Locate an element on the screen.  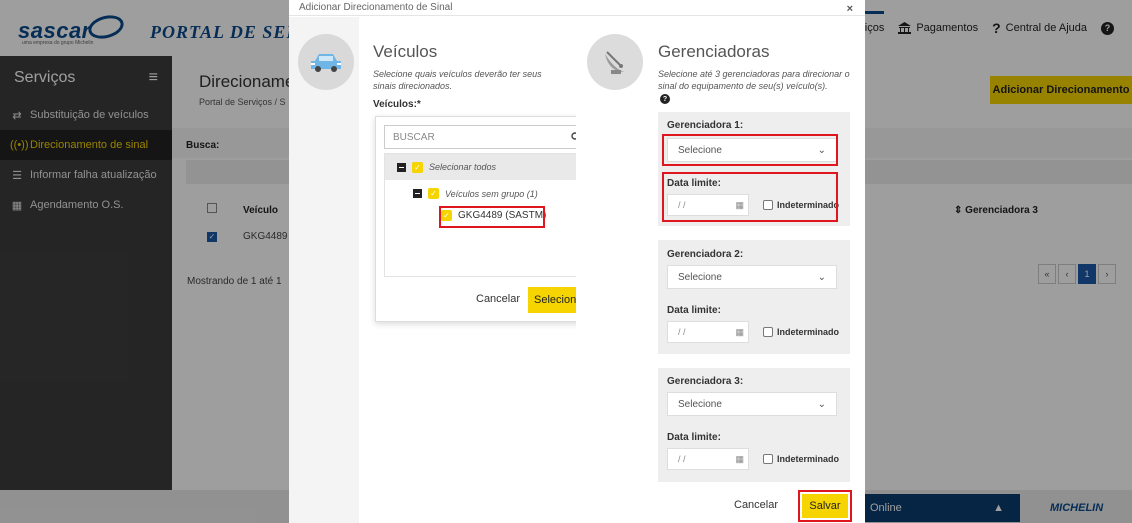
gerenciadoras-icon-column is located at coordinates (611, 270).